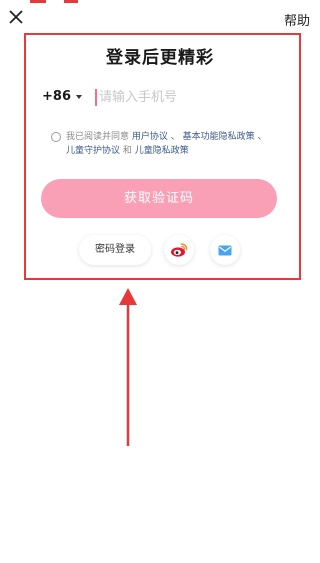 The image size is (320, 563). I want to click on mail-login-button, so click(225, 250).